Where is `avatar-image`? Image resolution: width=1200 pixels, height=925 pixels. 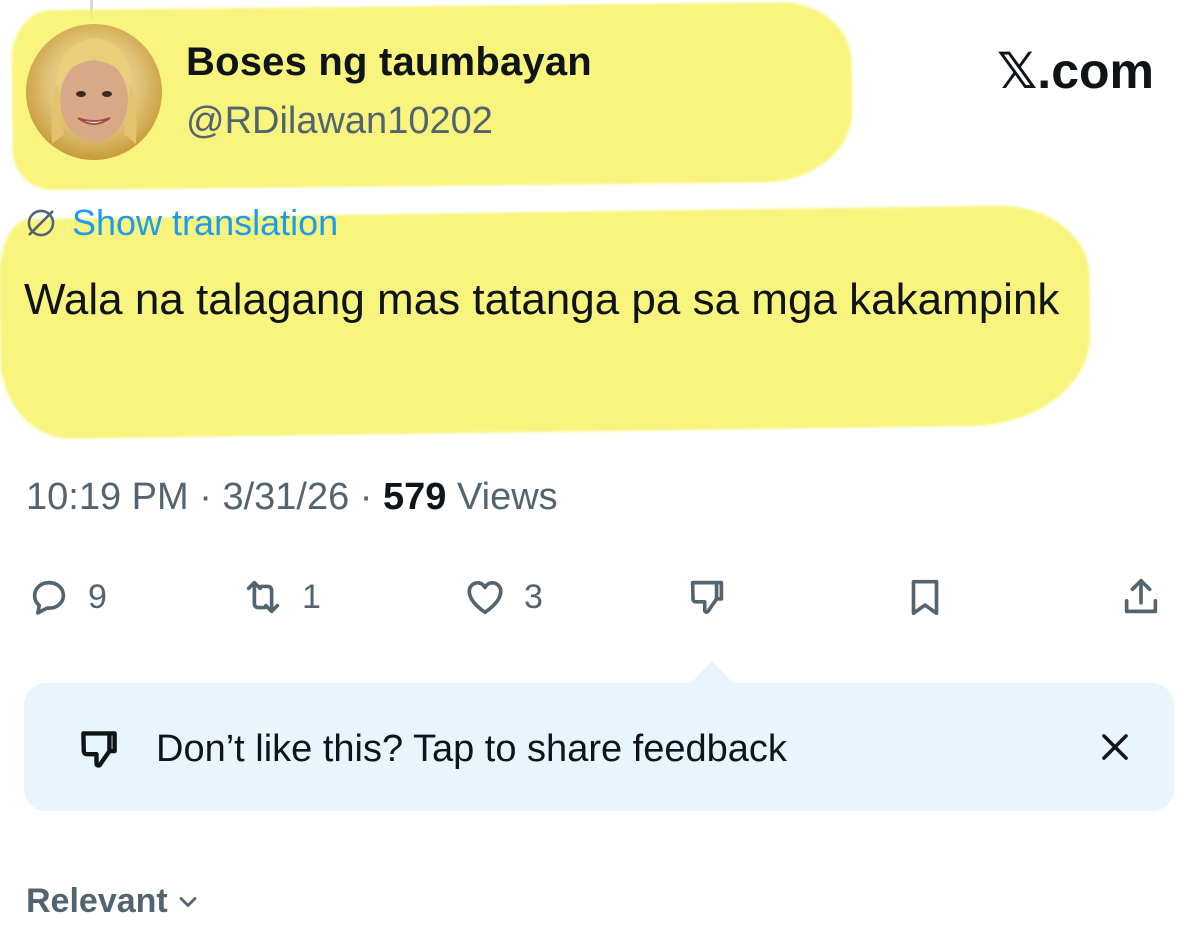 avatar-image is located at coordinates (94, 91).